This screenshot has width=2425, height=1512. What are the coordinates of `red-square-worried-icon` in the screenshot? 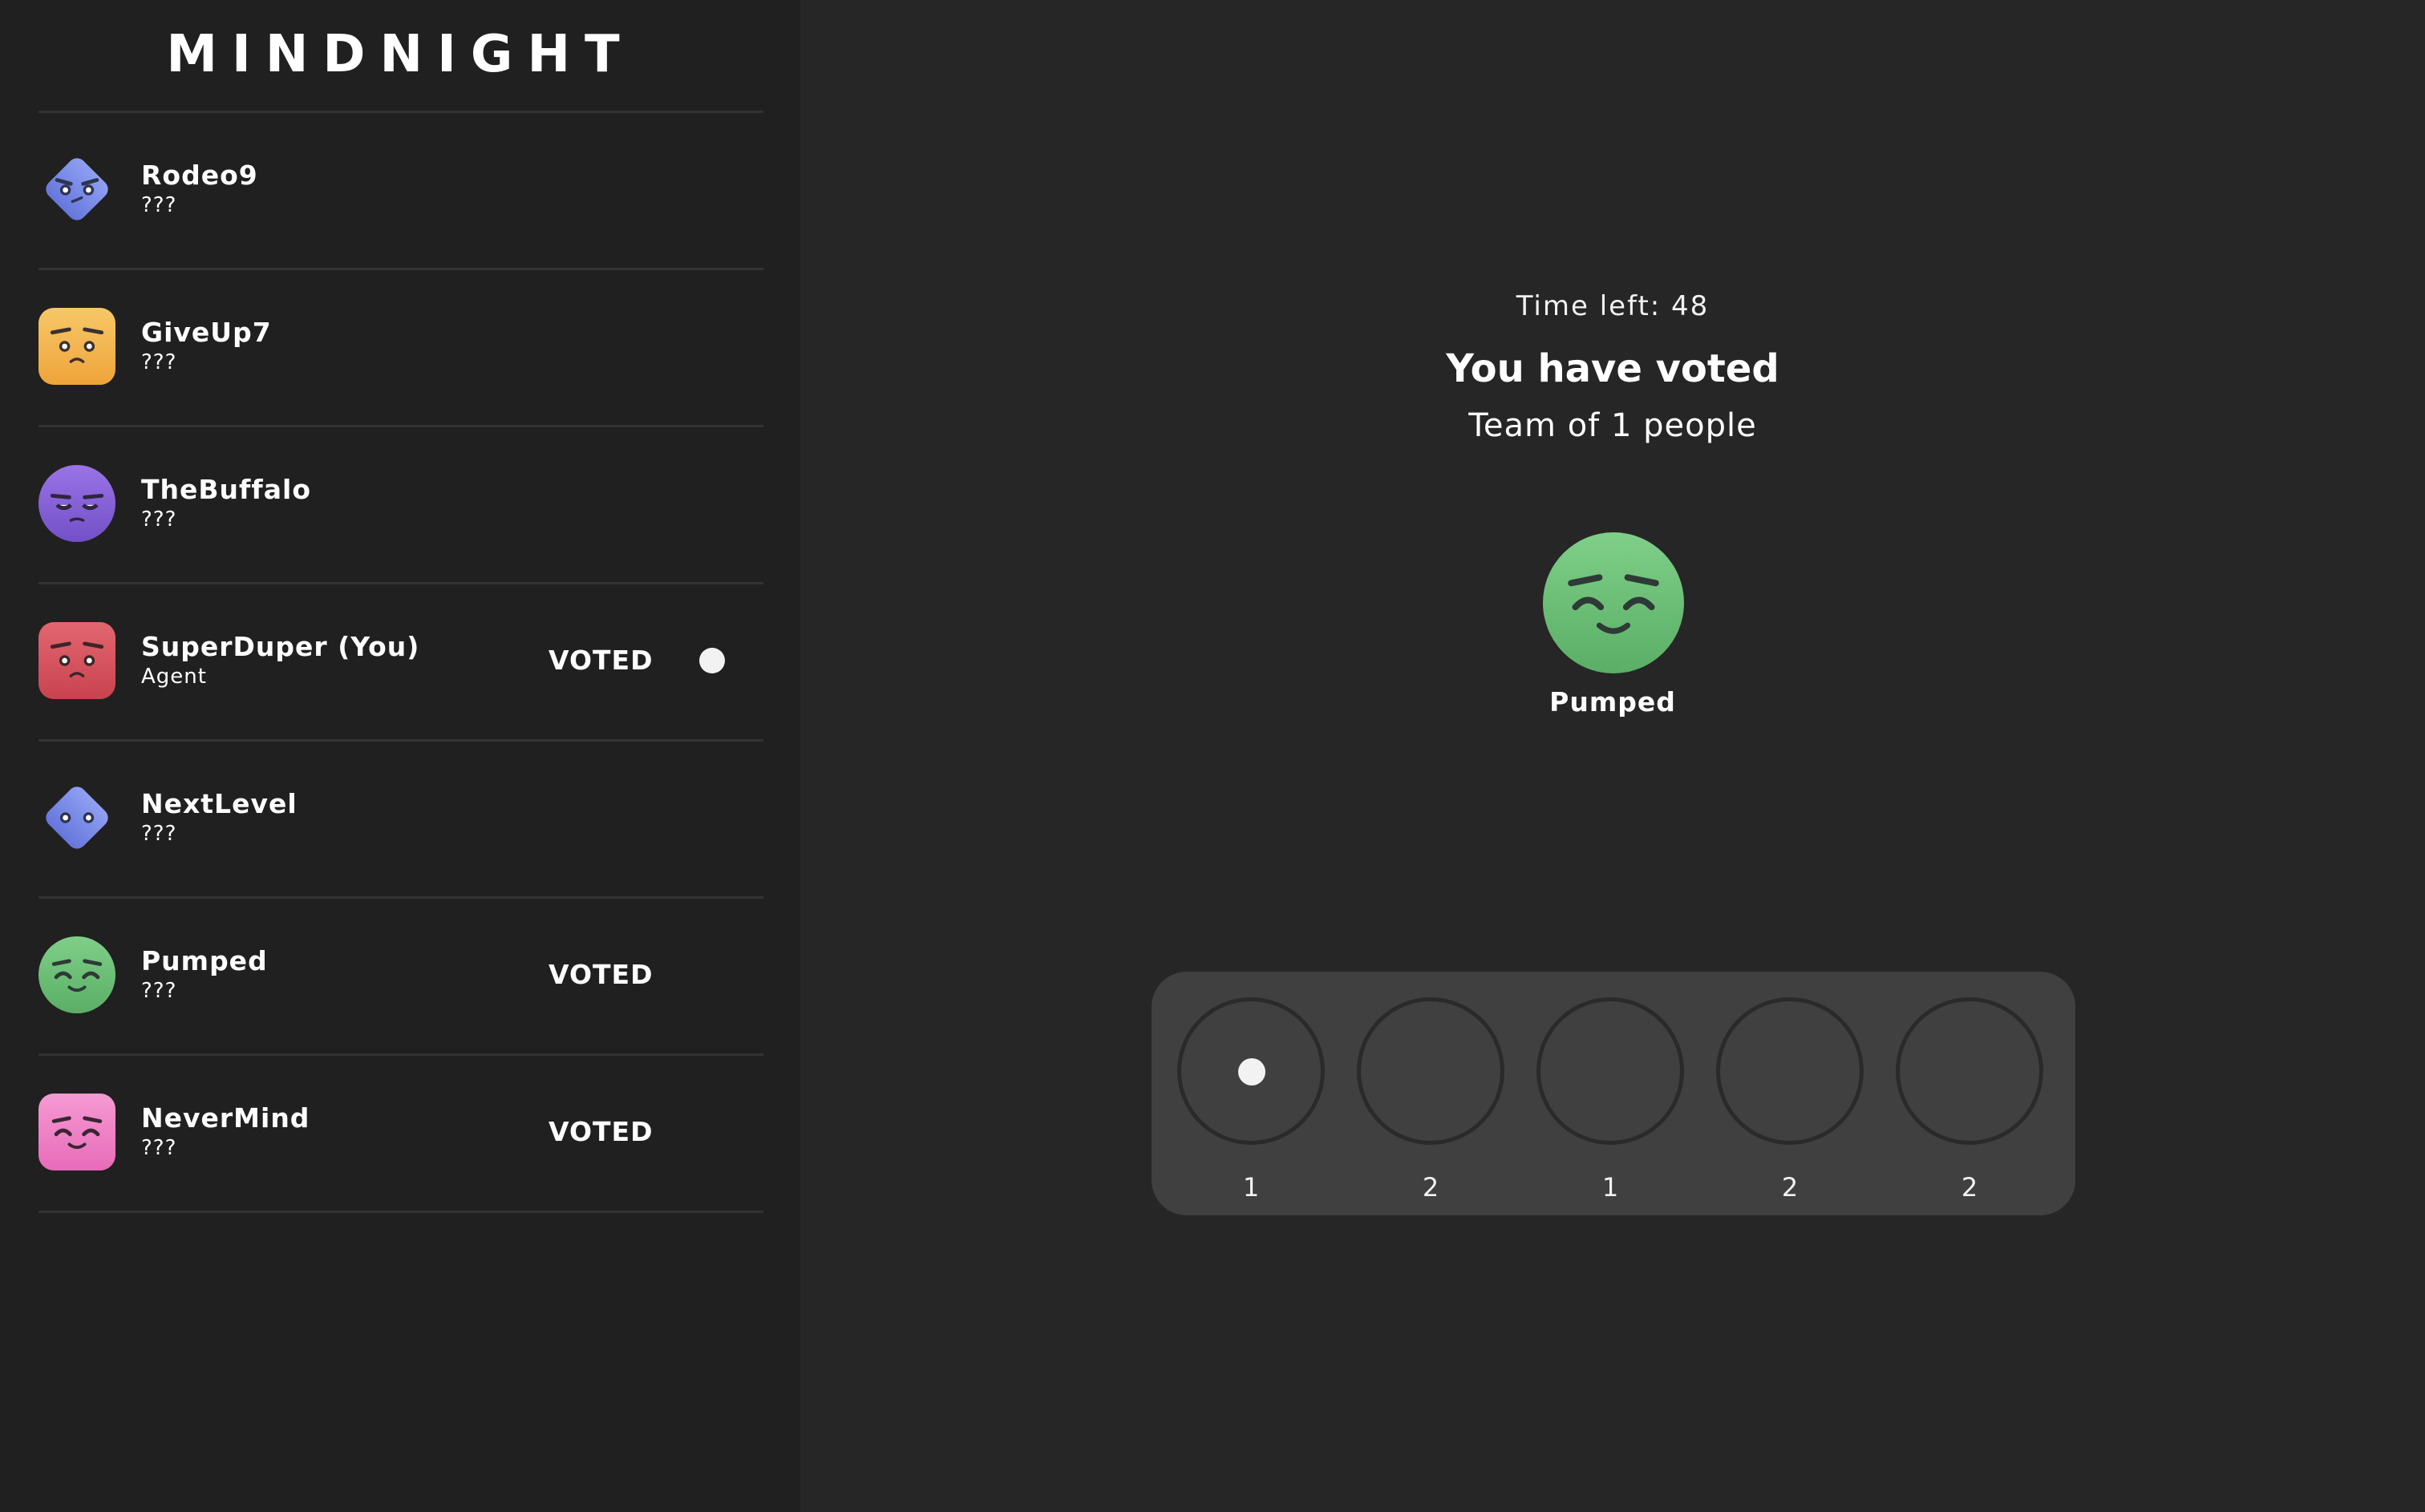 It's located at (76, 660).